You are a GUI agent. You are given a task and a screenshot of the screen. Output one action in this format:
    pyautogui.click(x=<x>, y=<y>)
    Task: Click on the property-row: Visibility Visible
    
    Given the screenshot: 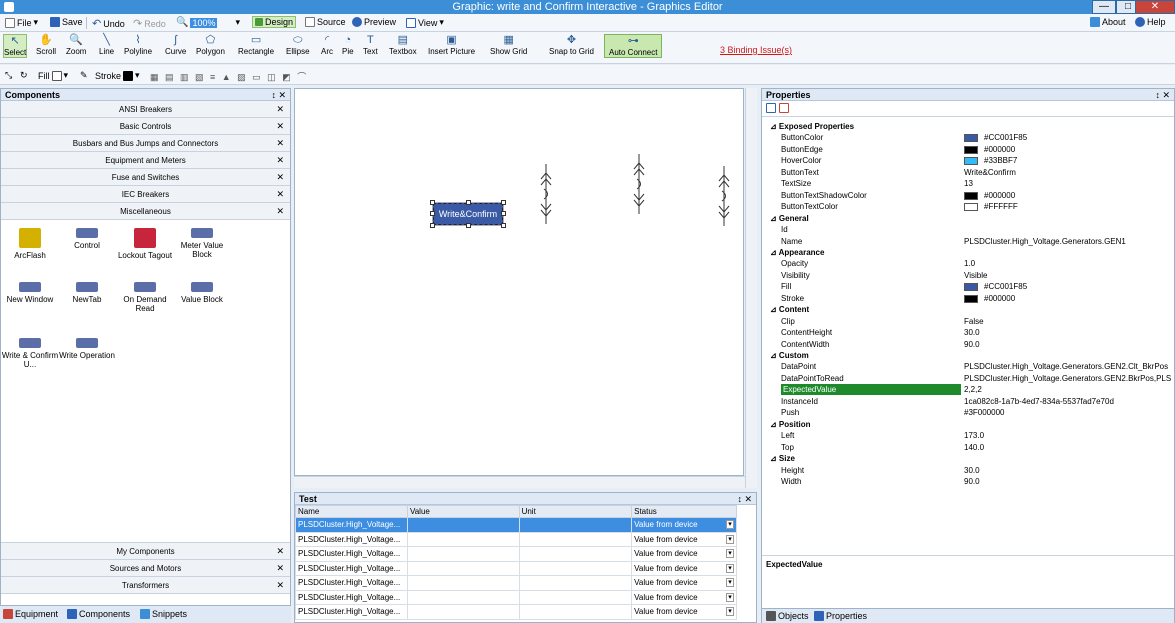 What is the action you would take?
    pyautogui.click(x=968, y=275)
    